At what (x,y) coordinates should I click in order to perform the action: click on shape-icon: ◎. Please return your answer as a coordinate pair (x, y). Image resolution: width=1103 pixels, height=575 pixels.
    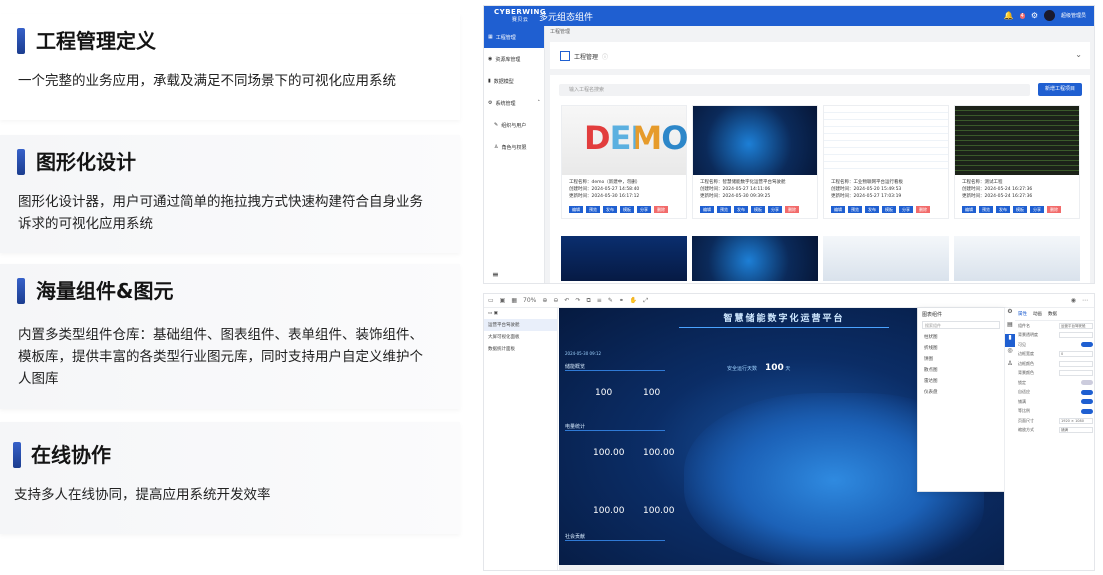
    Looking at the image, I should click on (1010, 353).